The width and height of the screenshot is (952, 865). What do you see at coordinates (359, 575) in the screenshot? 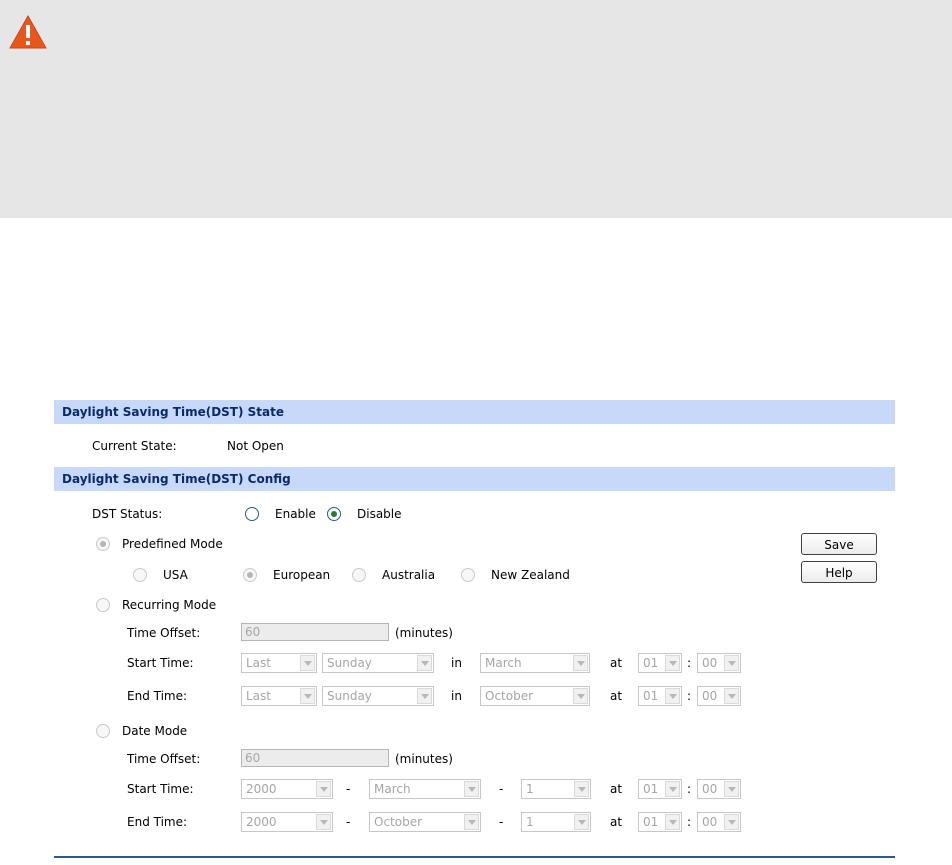
I see `australia-radio` at bounding box center [359, 575].